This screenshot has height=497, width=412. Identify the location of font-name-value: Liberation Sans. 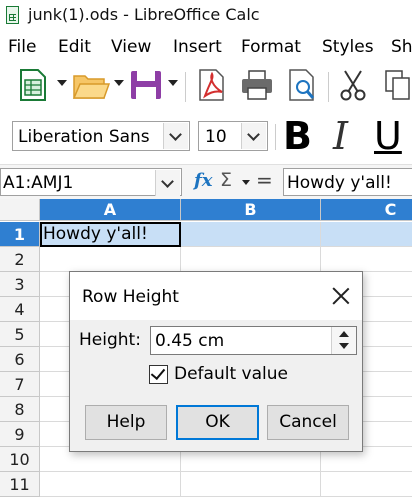
(84, 137).